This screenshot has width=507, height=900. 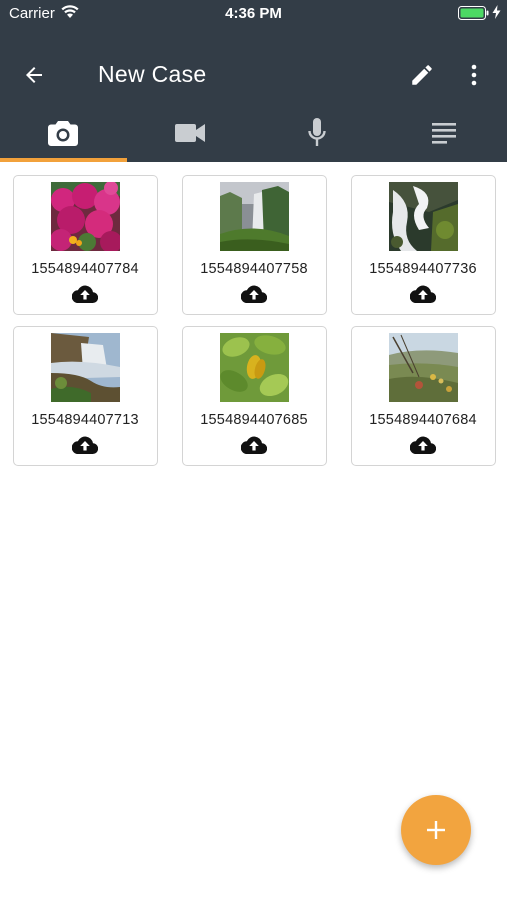 I want to click on tab-photos, so click(x=63, y=133).